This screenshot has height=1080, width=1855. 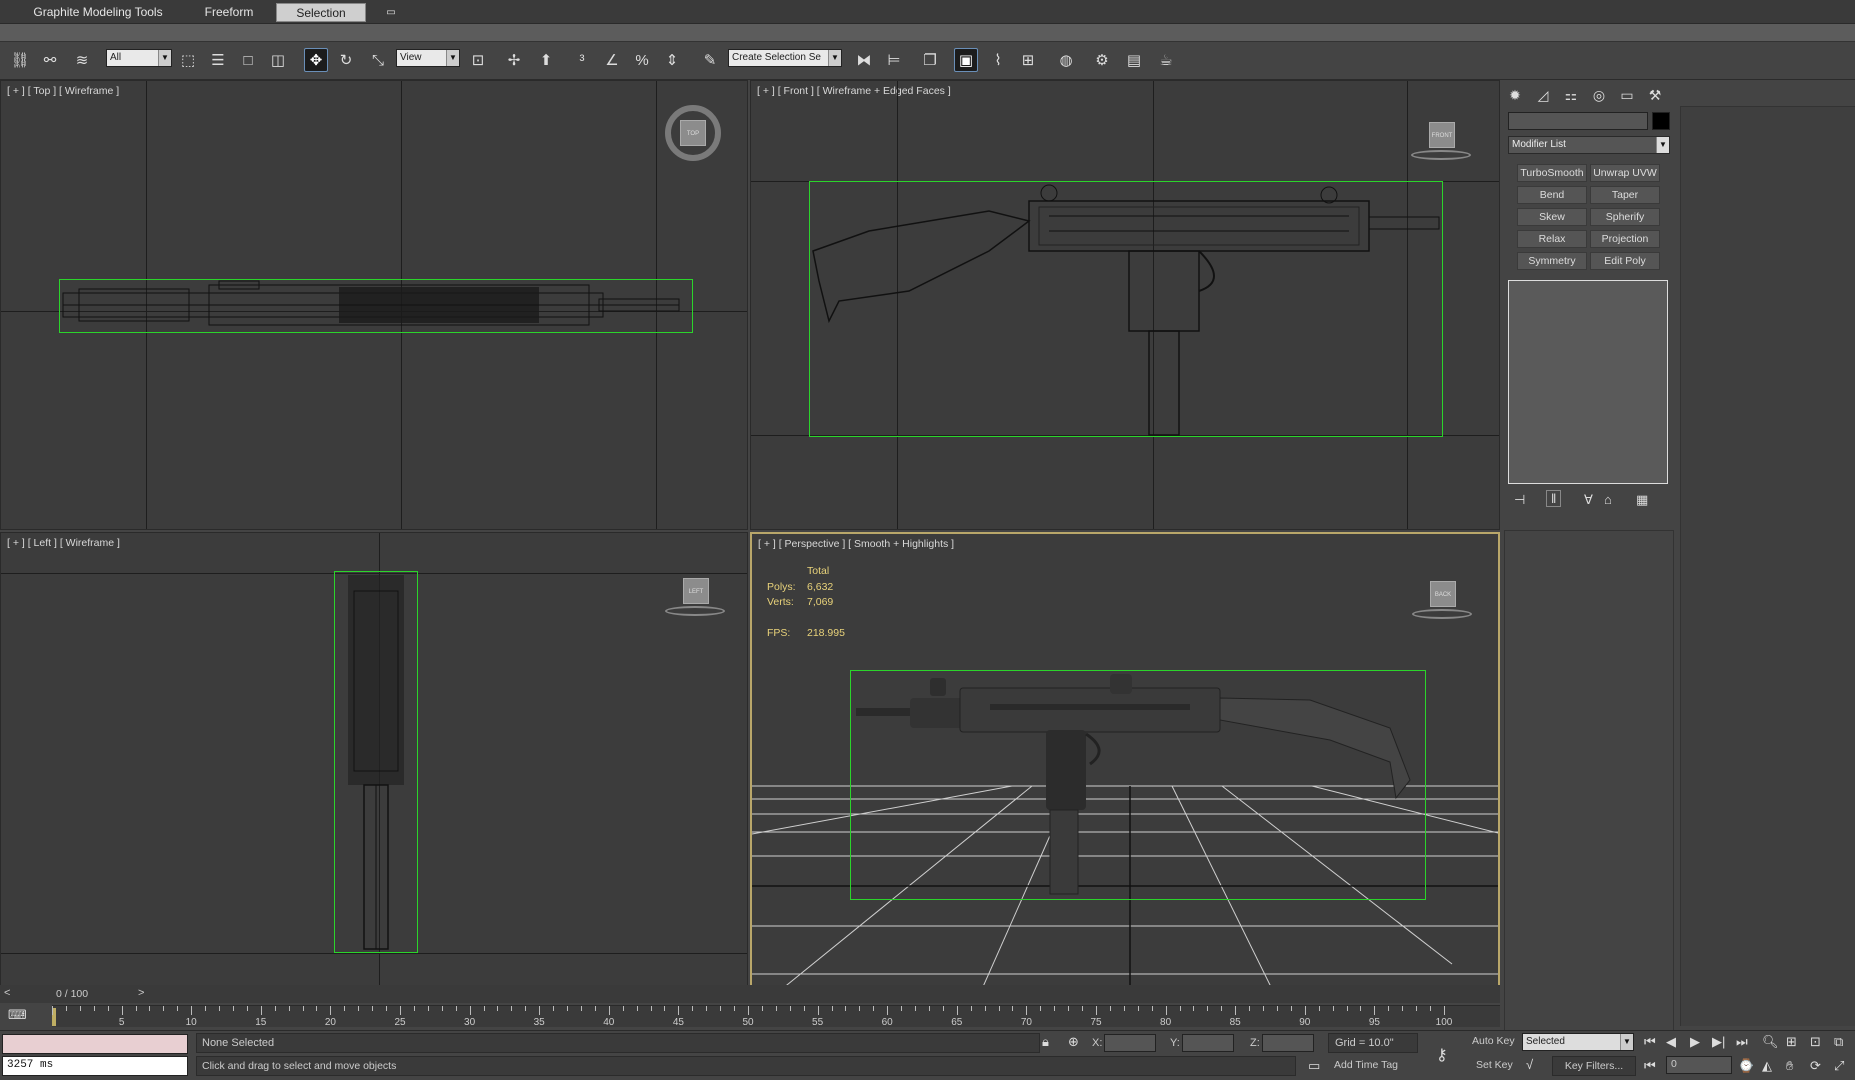 What do you see at coordinates (1588, 500) in the screenshot?
I see `make-unique-icon: ∀` at bounding box center [1588, 500].